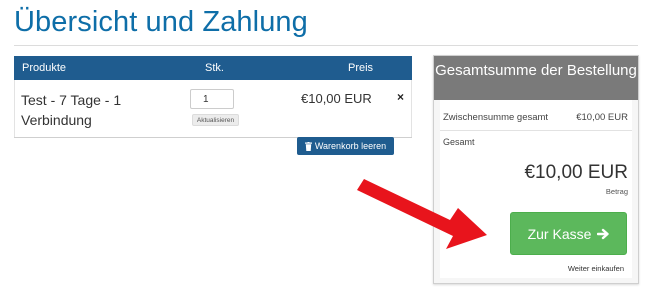 The width and height of the screenshot is (650, 293). Describe the element at coordinates (576, 172) in the screenshot. I see `total-value: €10,00 EUR` at that location.